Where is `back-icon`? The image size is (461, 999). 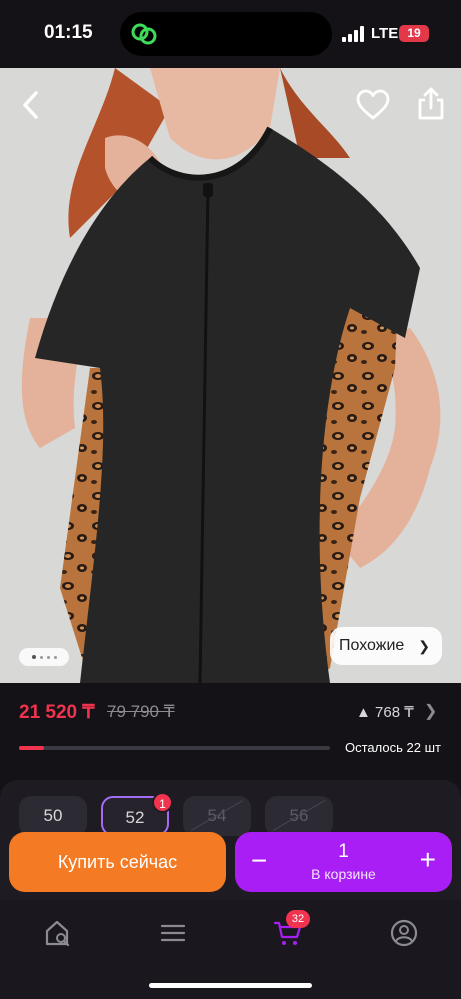 back-icon is located at coordinates (30, 105).